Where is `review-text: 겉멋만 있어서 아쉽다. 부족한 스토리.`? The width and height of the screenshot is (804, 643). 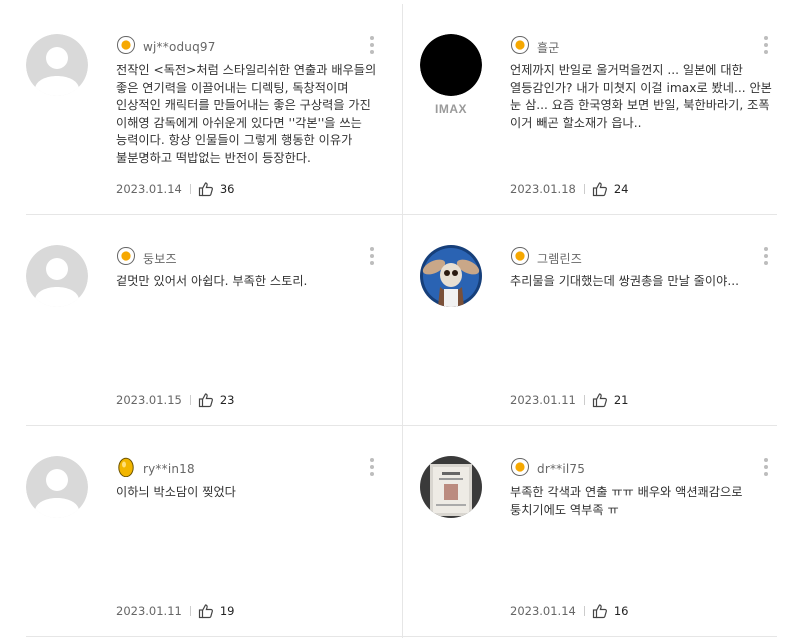
review-text: 겉멋만 있어서 아쉽다. 부족한 스토리. is located at coordinates (212, 281).